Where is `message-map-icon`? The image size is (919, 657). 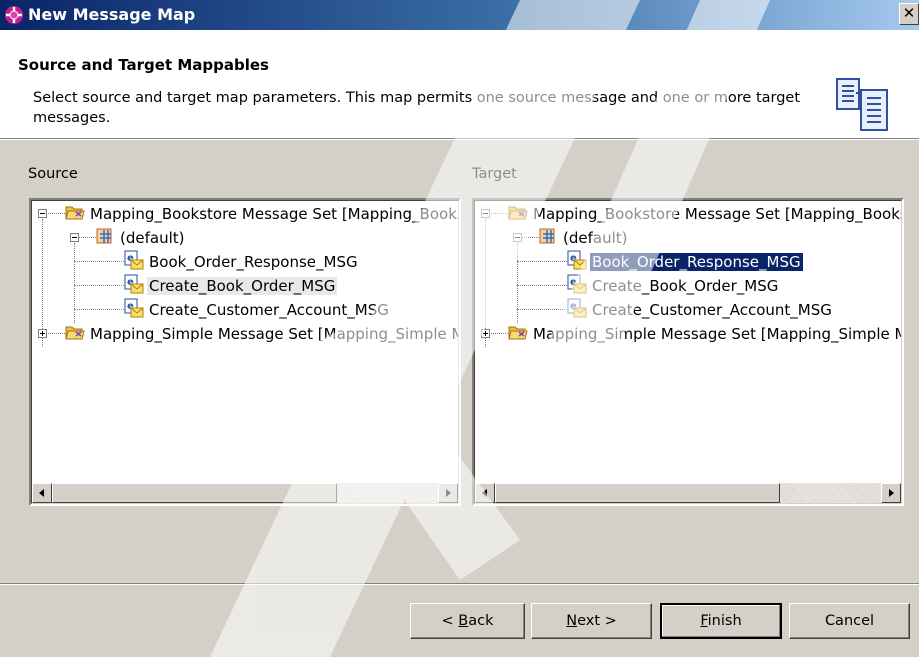
message-map-icon is located at coordinates (14, 15).